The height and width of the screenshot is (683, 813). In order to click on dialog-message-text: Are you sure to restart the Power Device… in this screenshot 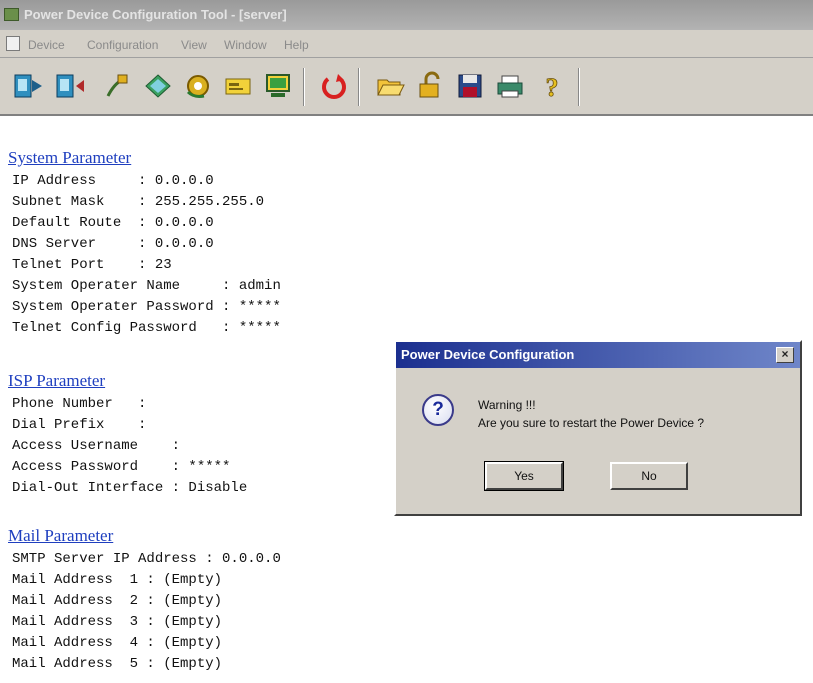, I will do `click(591, 423)`.